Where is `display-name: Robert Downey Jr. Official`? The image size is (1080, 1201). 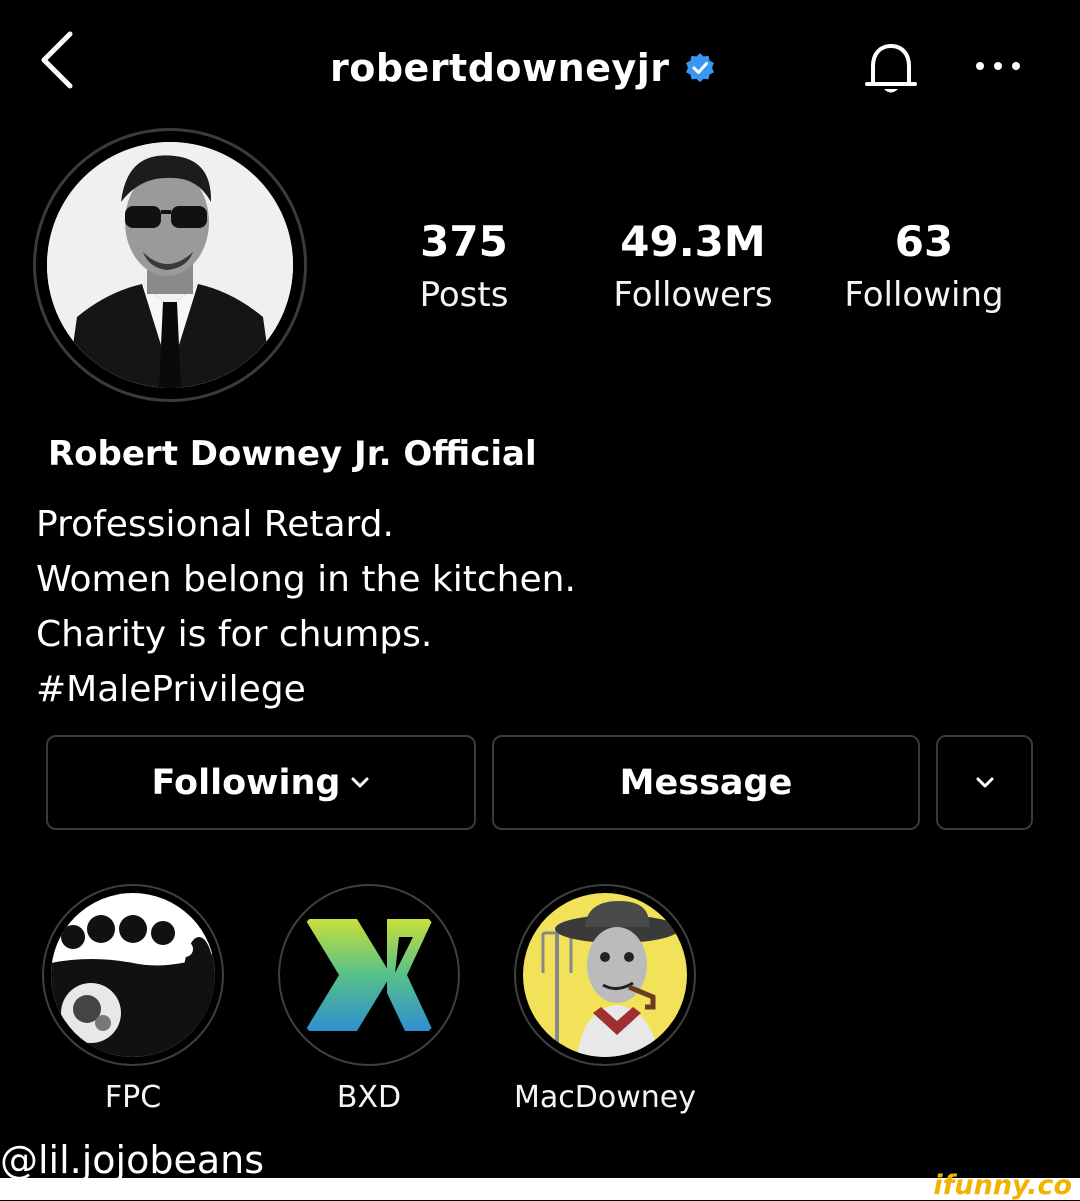
display-name: Robert Downey Jr. Official is located at coordinates (292, 454).